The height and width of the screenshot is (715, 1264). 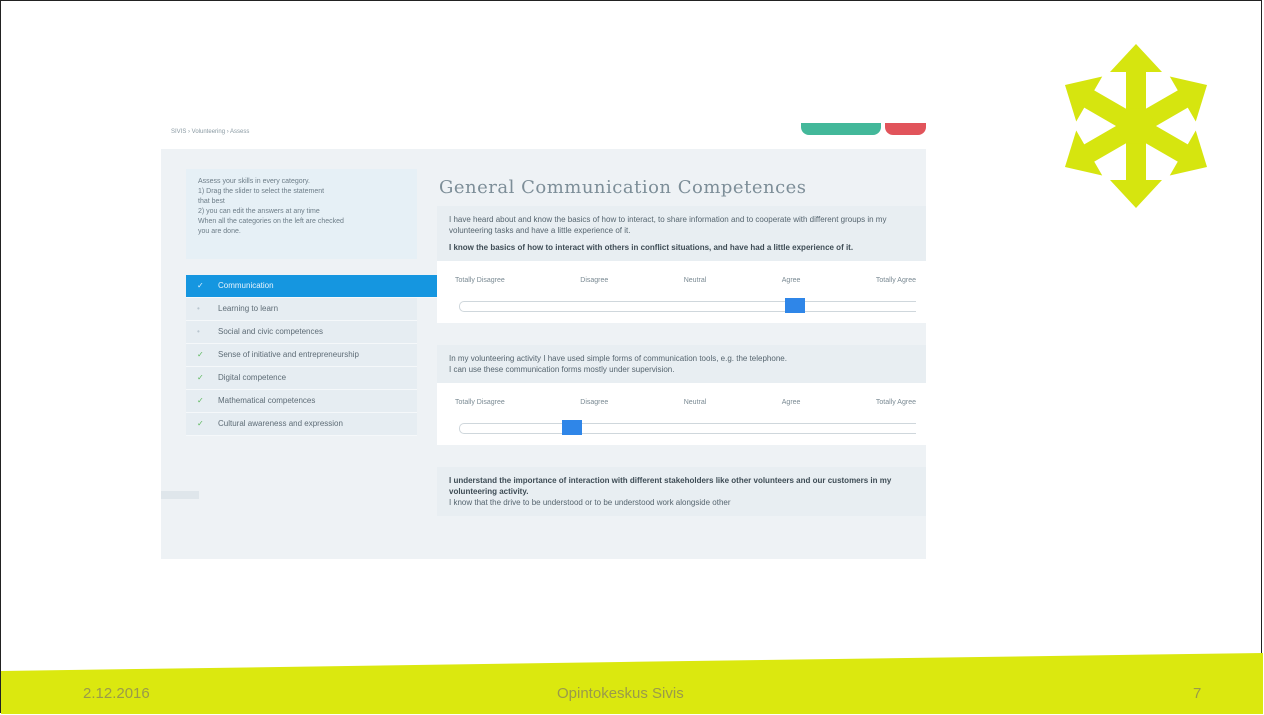 I want to click on instruction-line: 2) you can edit the answers at any time, so click(x=259, y=211).